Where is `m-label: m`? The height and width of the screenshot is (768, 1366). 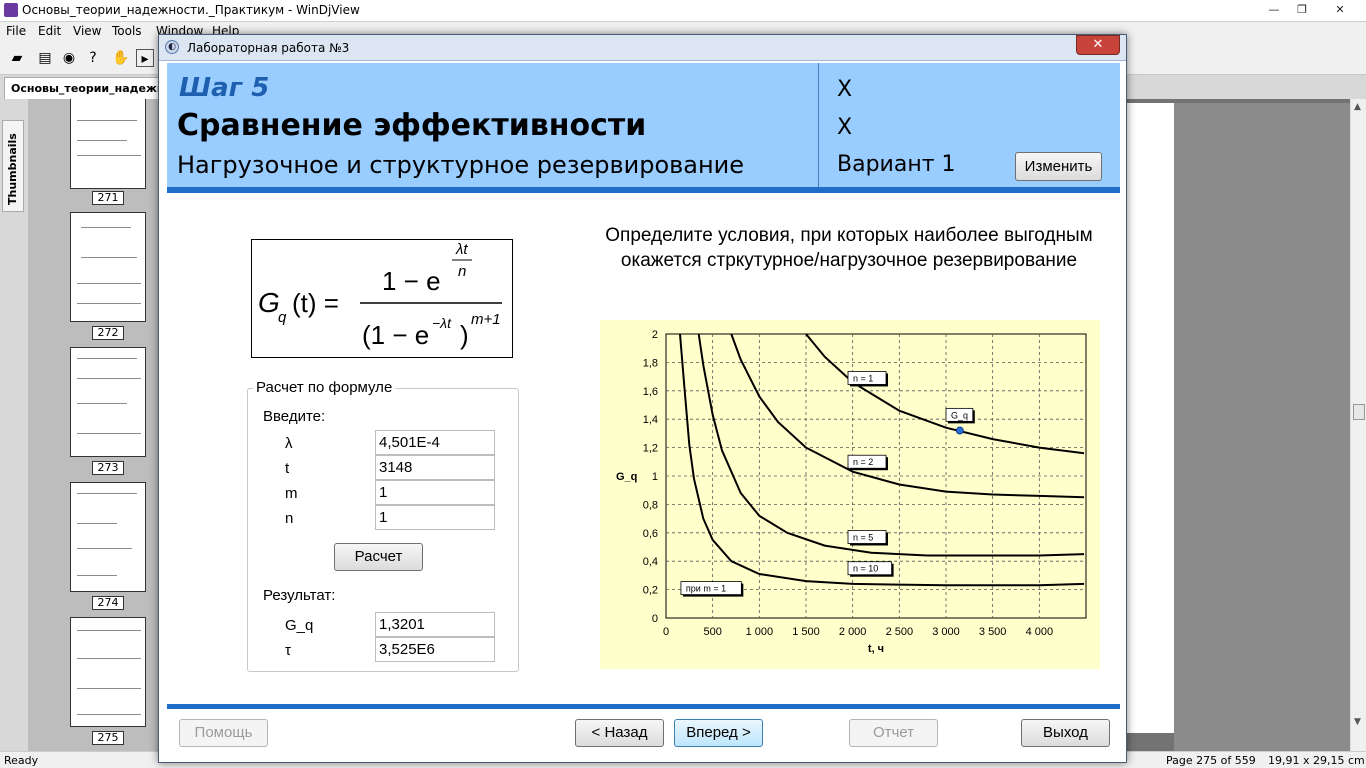
m-label: m is located at coordinates (291, 493).